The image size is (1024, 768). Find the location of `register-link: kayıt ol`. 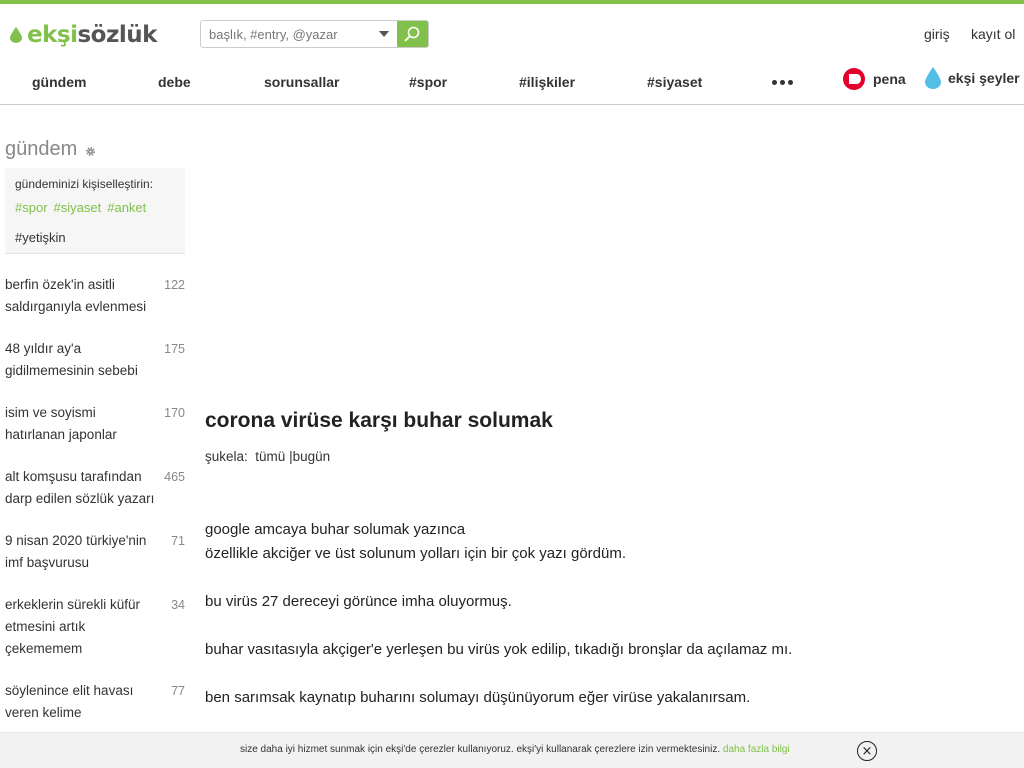

register-link: kayıt ol is located at coordinates (993, 34).